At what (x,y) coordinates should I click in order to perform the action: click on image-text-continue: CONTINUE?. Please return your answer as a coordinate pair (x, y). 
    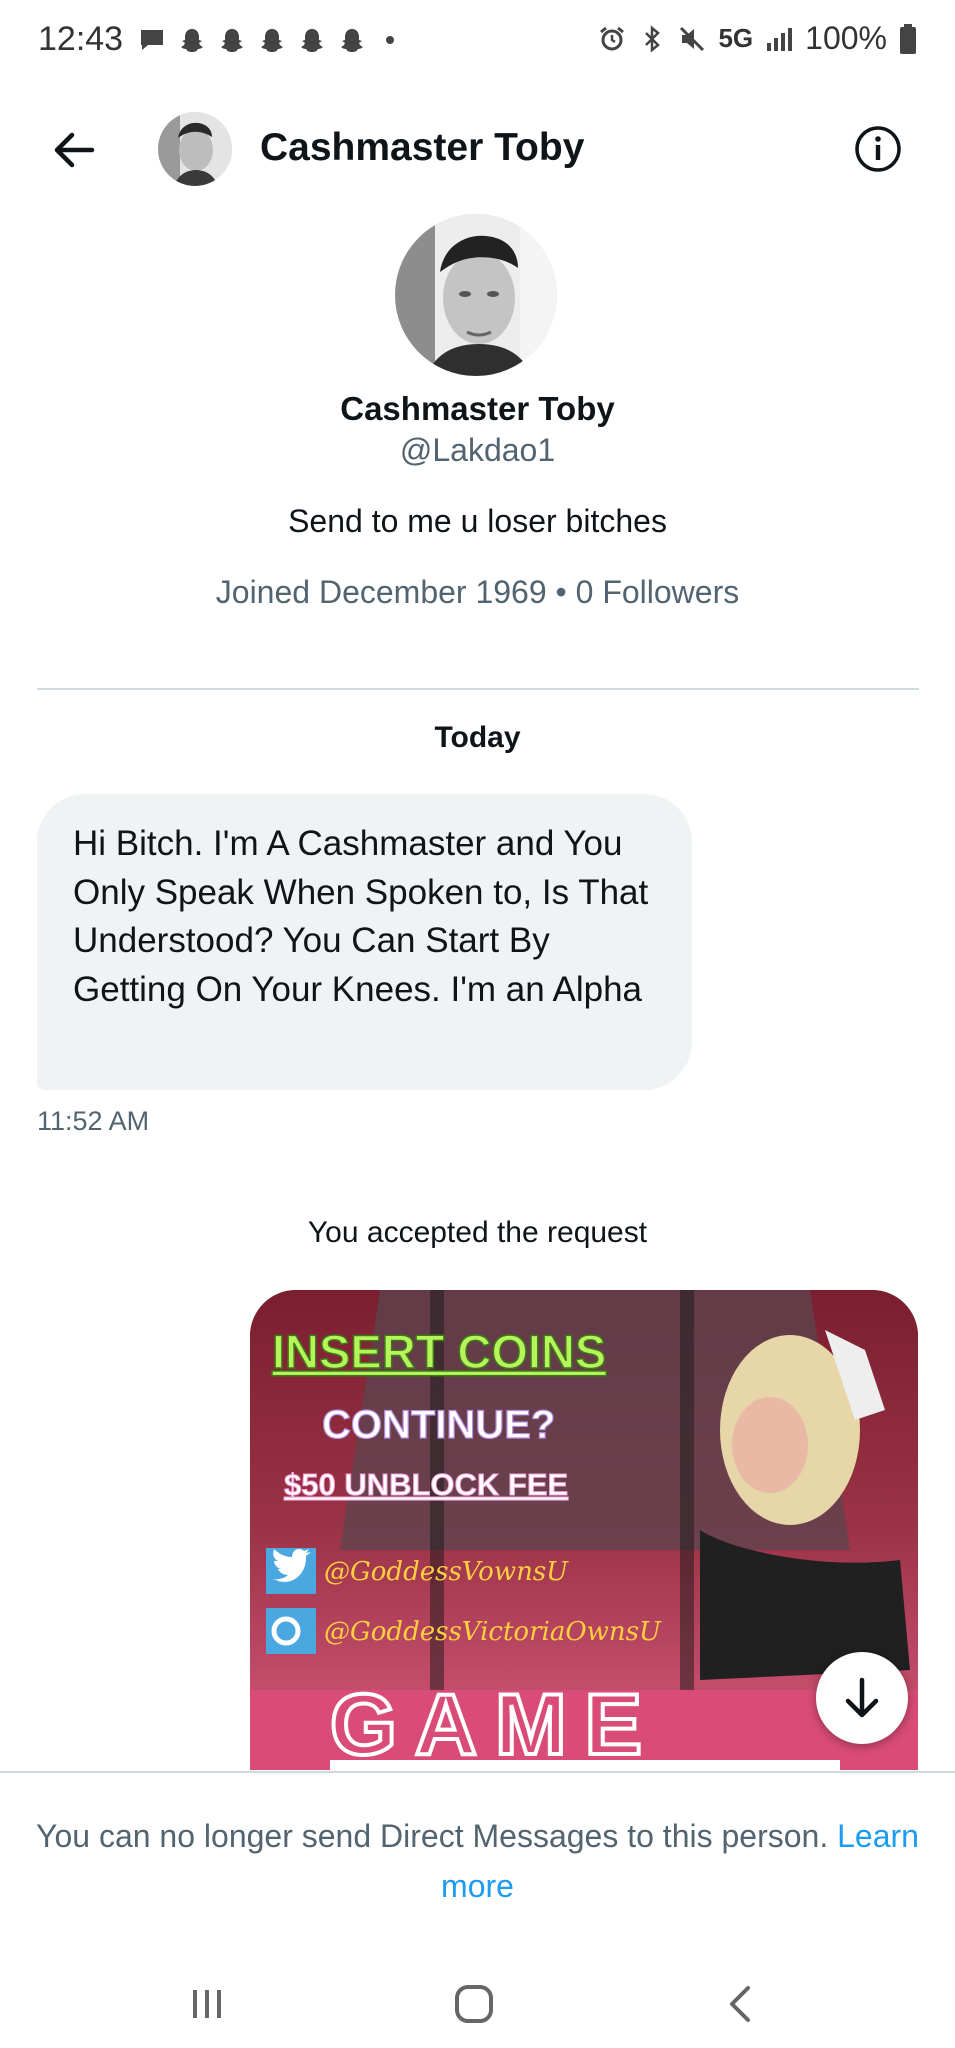
    Looking at the image, I should click on (438, 1425).